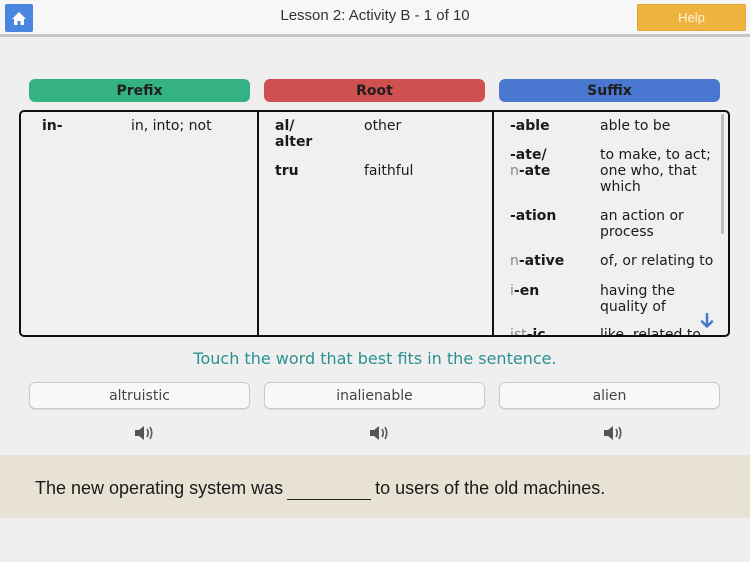 Image resolution: width=750 pixels, height=562 pixels. I want to click on suffix-term-core: -ic, so click(536, 331).